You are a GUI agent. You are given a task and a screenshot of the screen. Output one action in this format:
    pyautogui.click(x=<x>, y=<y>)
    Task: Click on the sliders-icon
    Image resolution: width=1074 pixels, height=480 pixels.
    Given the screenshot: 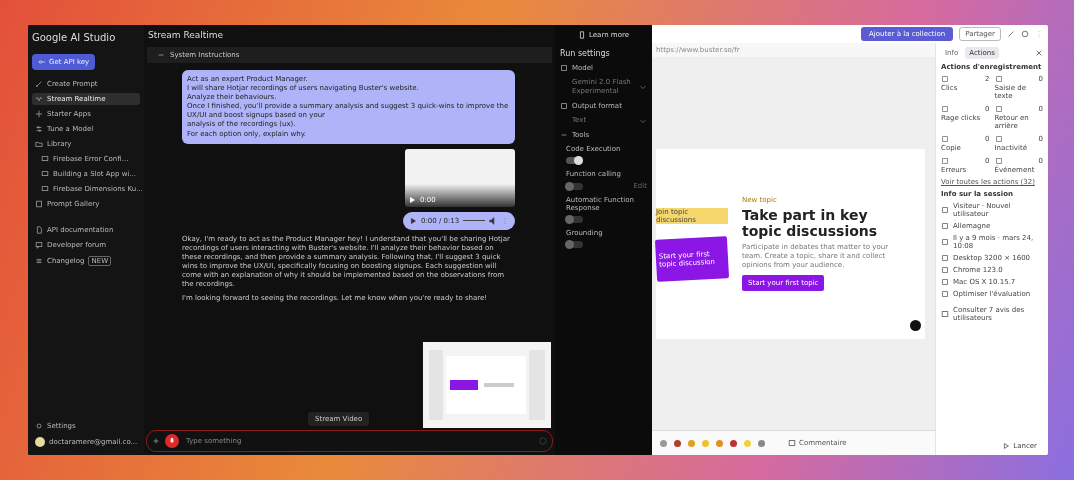 What is the action you would take?
    pyautogui.click(x=39, y=129)
    